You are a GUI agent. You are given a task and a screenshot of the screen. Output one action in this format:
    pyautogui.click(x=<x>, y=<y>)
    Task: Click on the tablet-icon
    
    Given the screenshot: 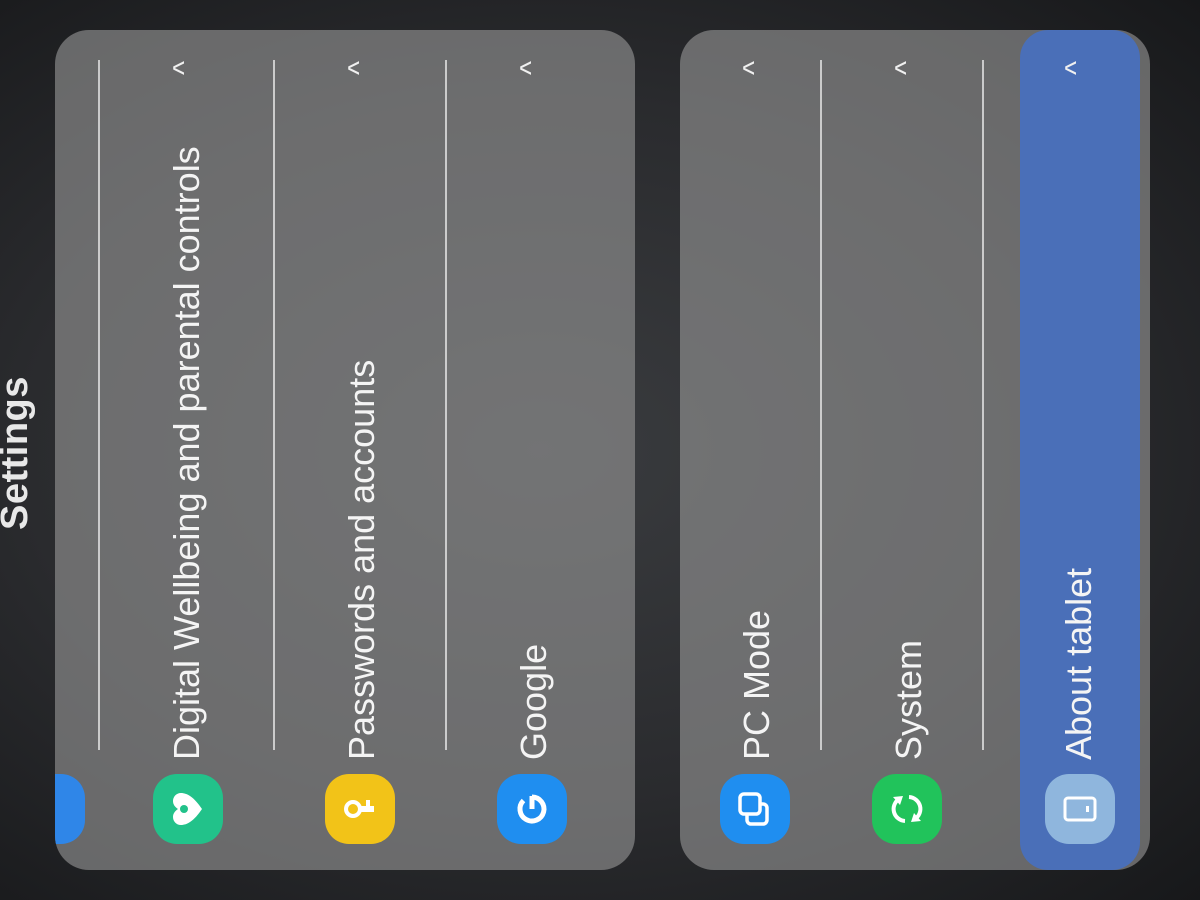 What is the action you would take?
    pyautogui.click(x=1080, y=809)
    